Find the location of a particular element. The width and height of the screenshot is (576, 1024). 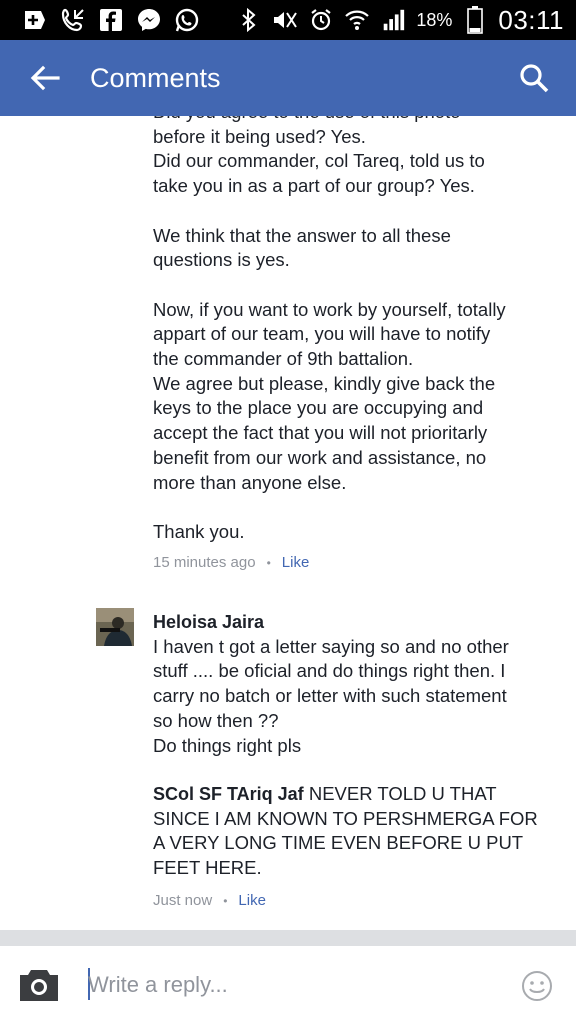

comment-line: Thank you. is located at coordinates (199, 531).